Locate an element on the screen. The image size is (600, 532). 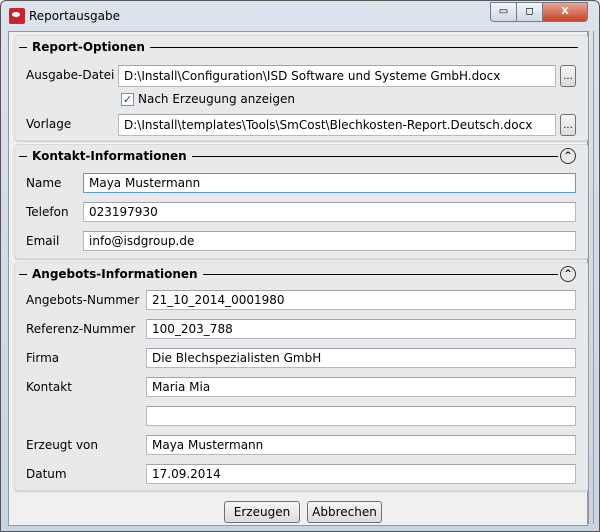
company-input: Die Blechspezialisten GmbH is located at coordinates (361, 358).